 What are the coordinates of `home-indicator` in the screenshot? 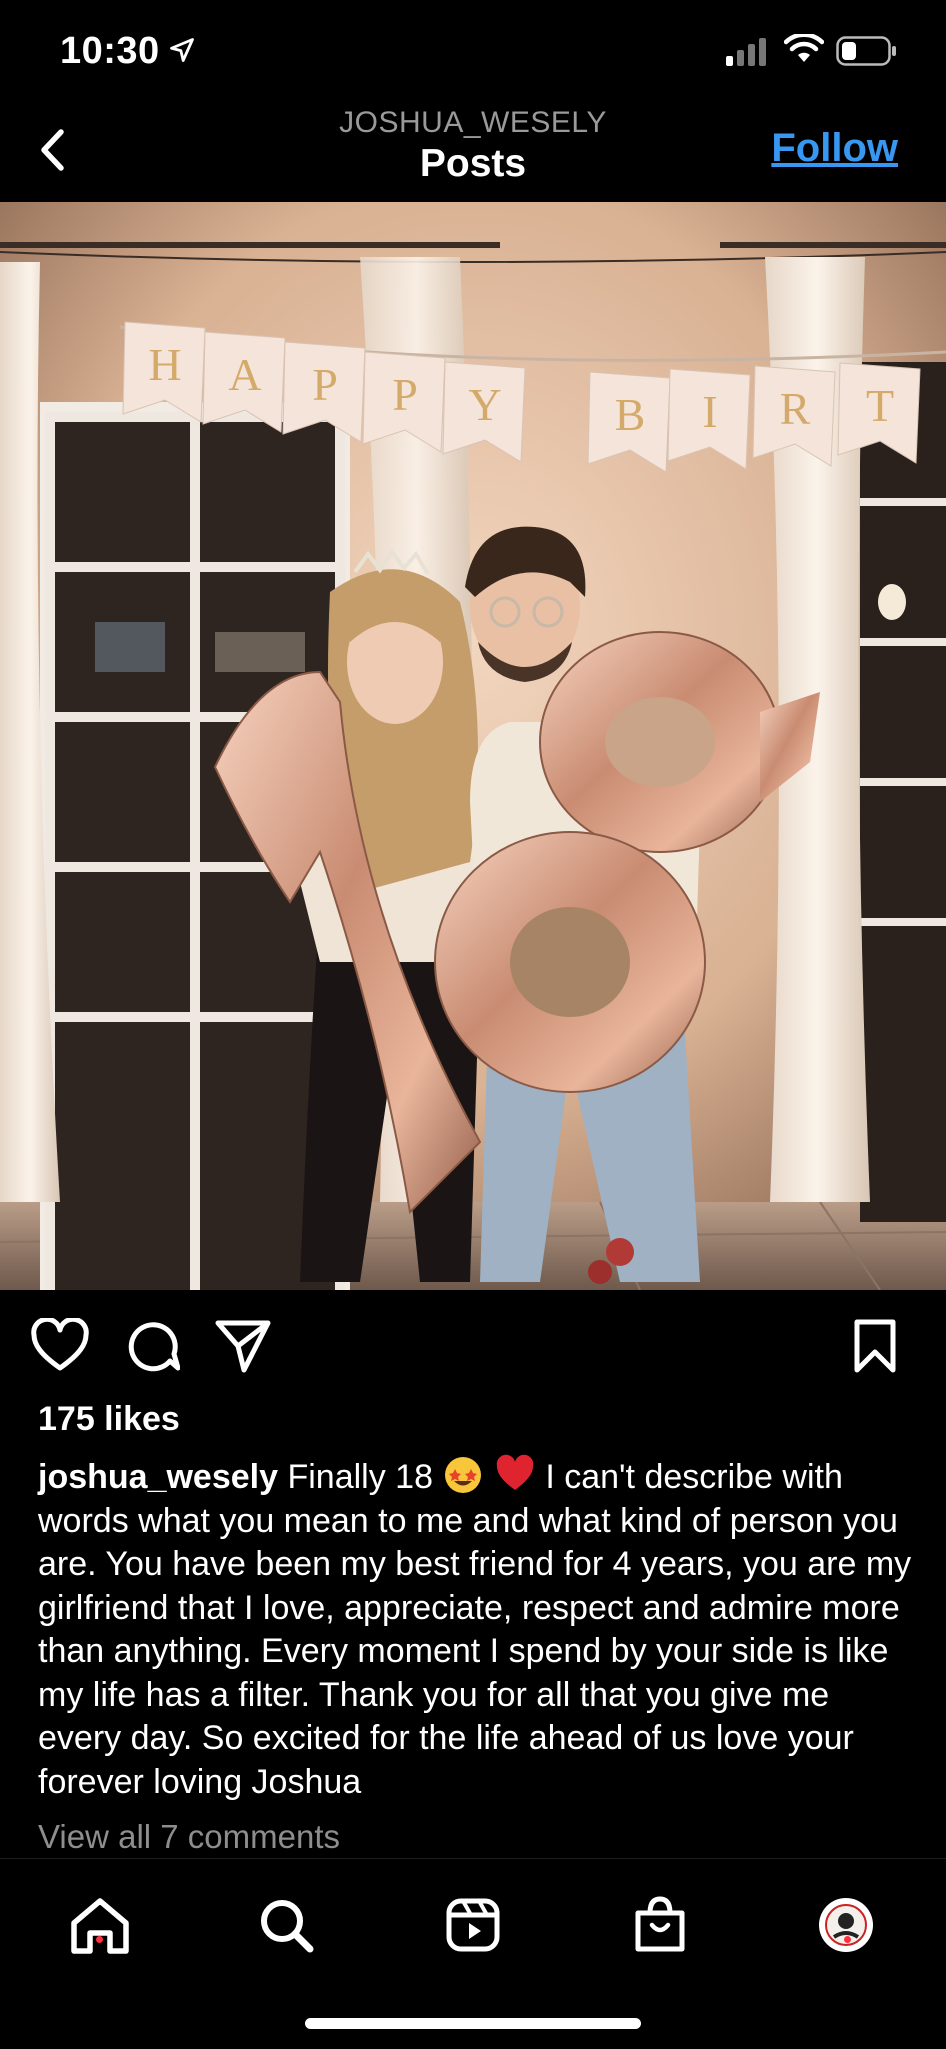 It's located at (473, 2023).